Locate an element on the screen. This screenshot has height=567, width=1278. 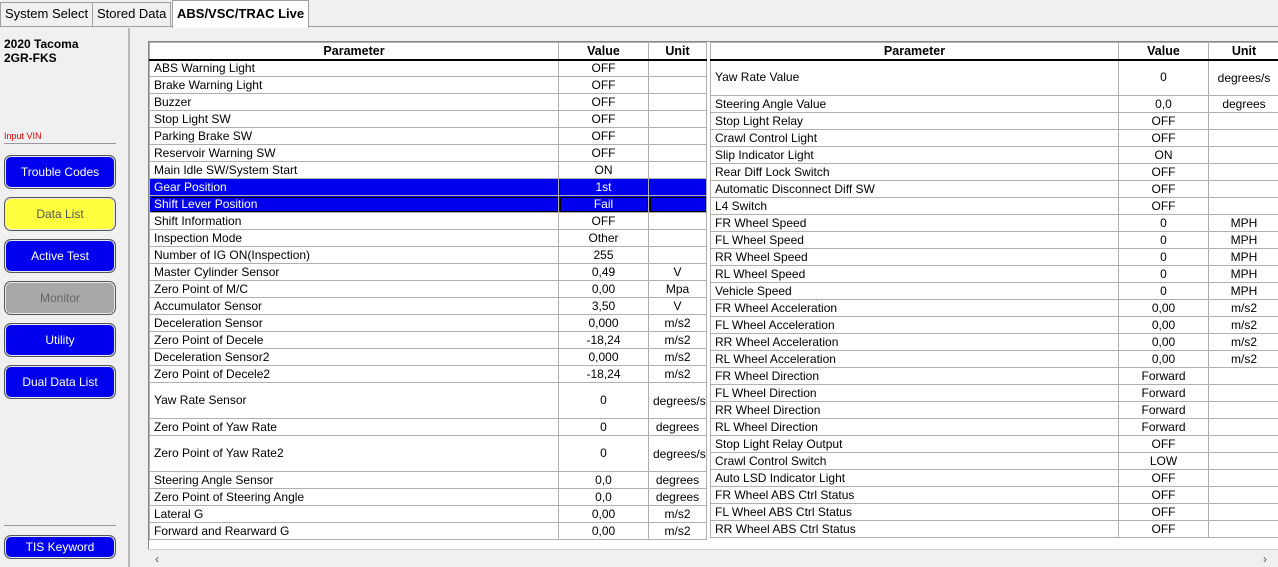
table-row: FR Wheel Direction Forward is located at coordinates (994, 376).